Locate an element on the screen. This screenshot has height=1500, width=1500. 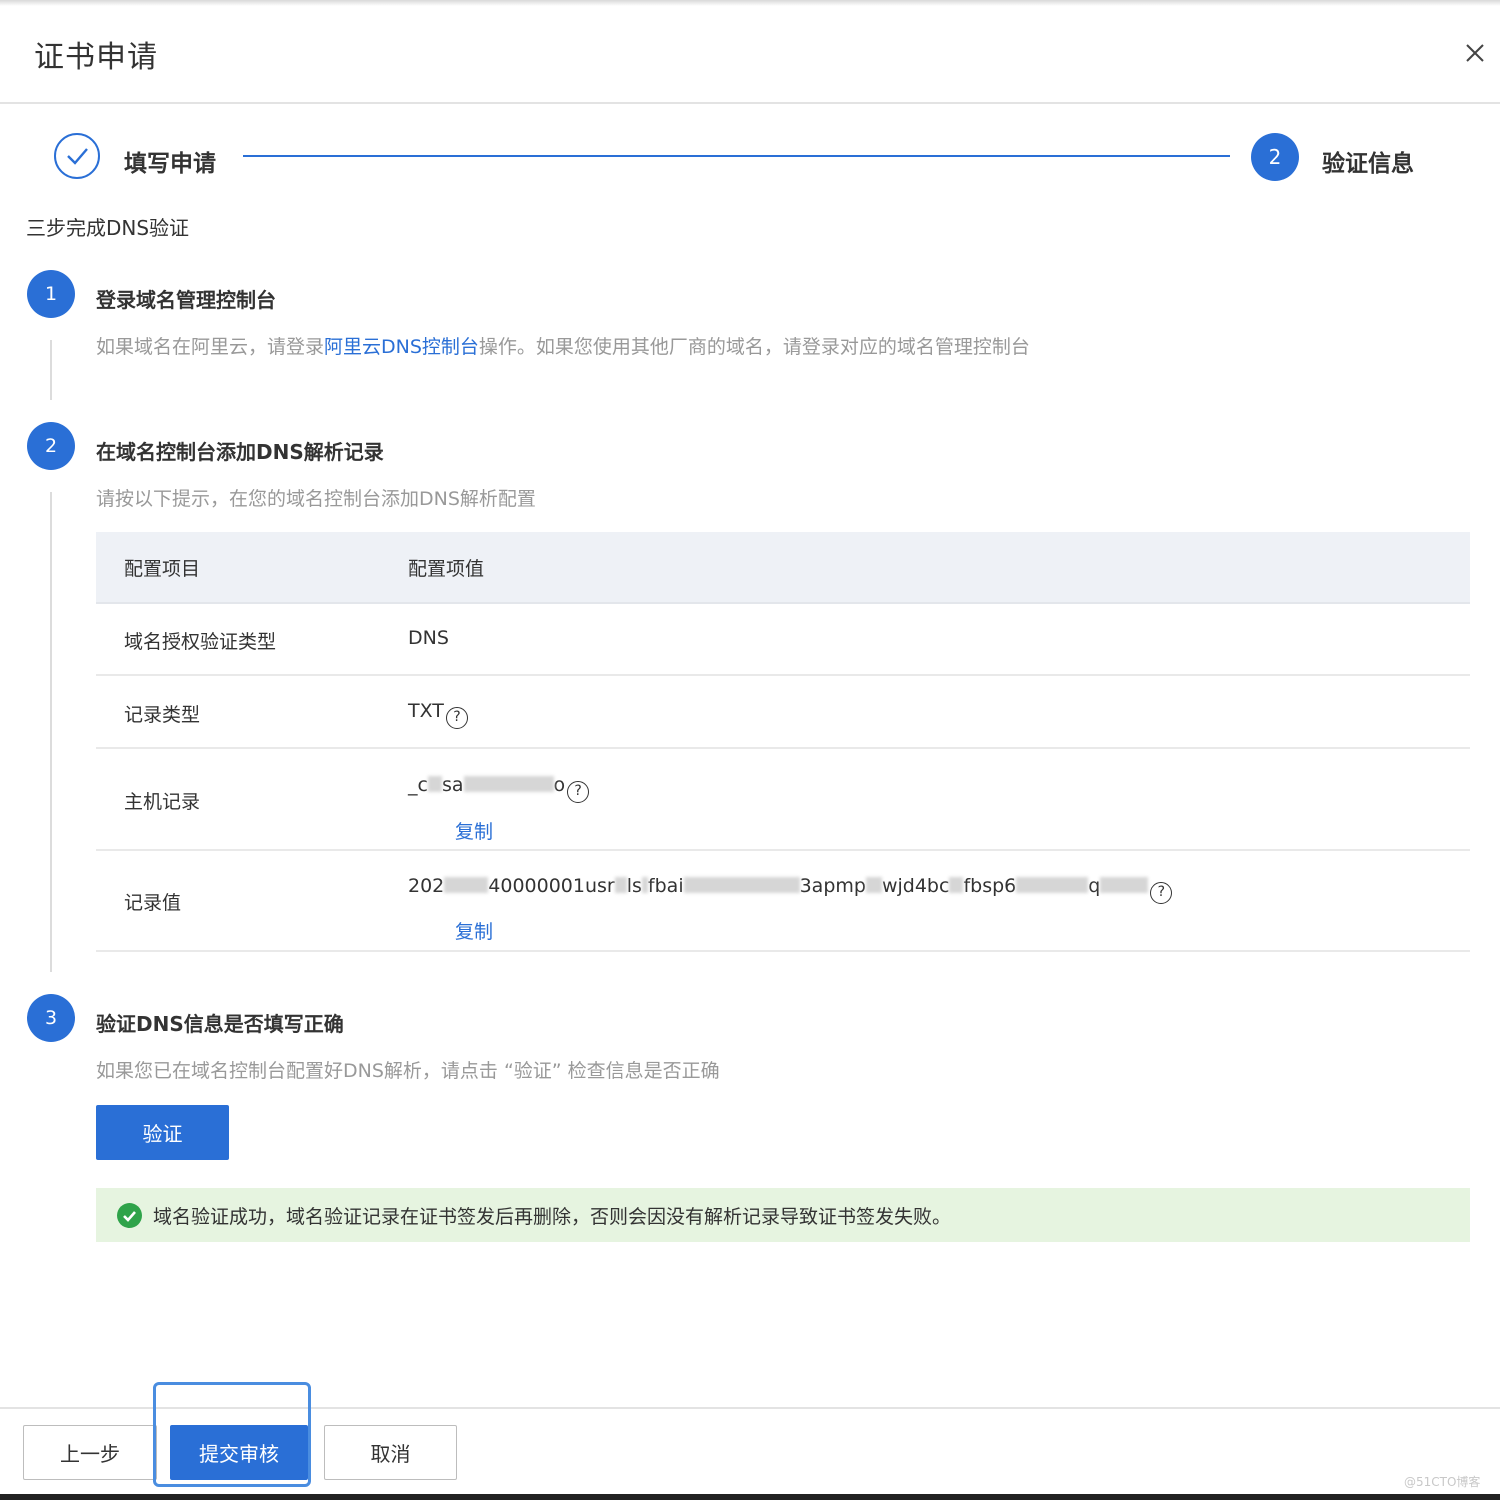
step-3-description: 如果您已在域名控制台配置好DNS解析，请点击 “验证” 检查信息是否正确 is located at coordinates (408, 1071).